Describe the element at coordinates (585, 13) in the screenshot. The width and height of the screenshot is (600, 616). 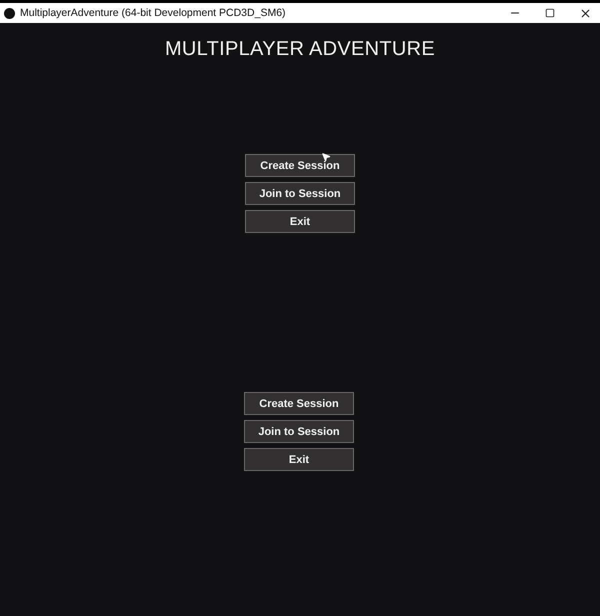
I see `close-icon` at that location.